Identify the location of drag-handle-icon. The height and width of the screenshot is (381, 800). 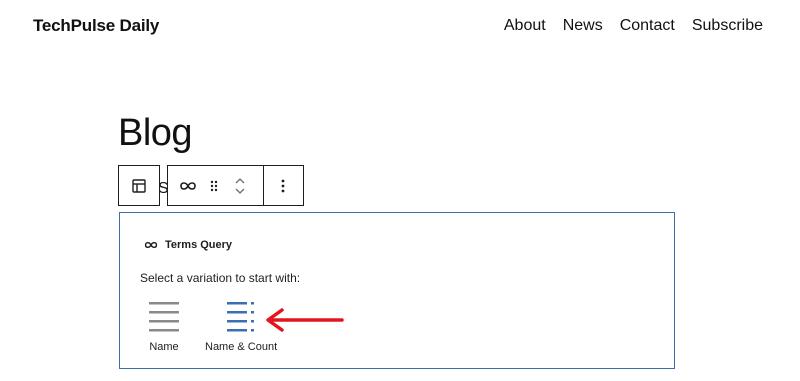
(214, 185).